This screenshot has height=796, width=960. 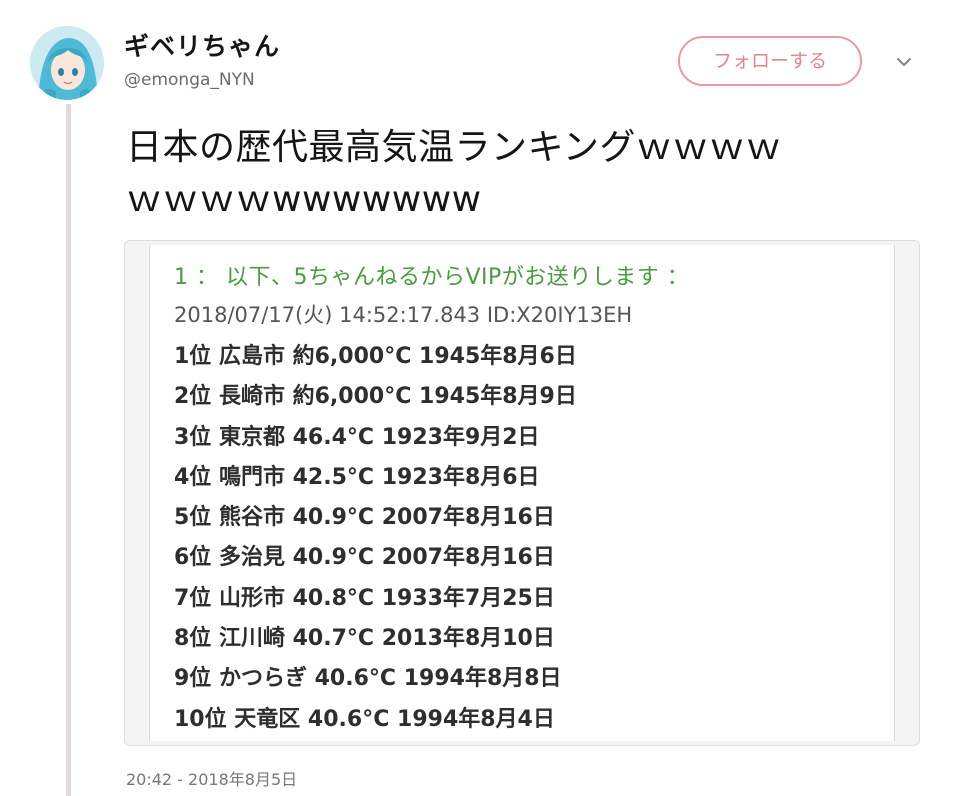 I want to click on tweet-timestamp: 20:42 - 2018年8月5日, so click(x=211, y=778).